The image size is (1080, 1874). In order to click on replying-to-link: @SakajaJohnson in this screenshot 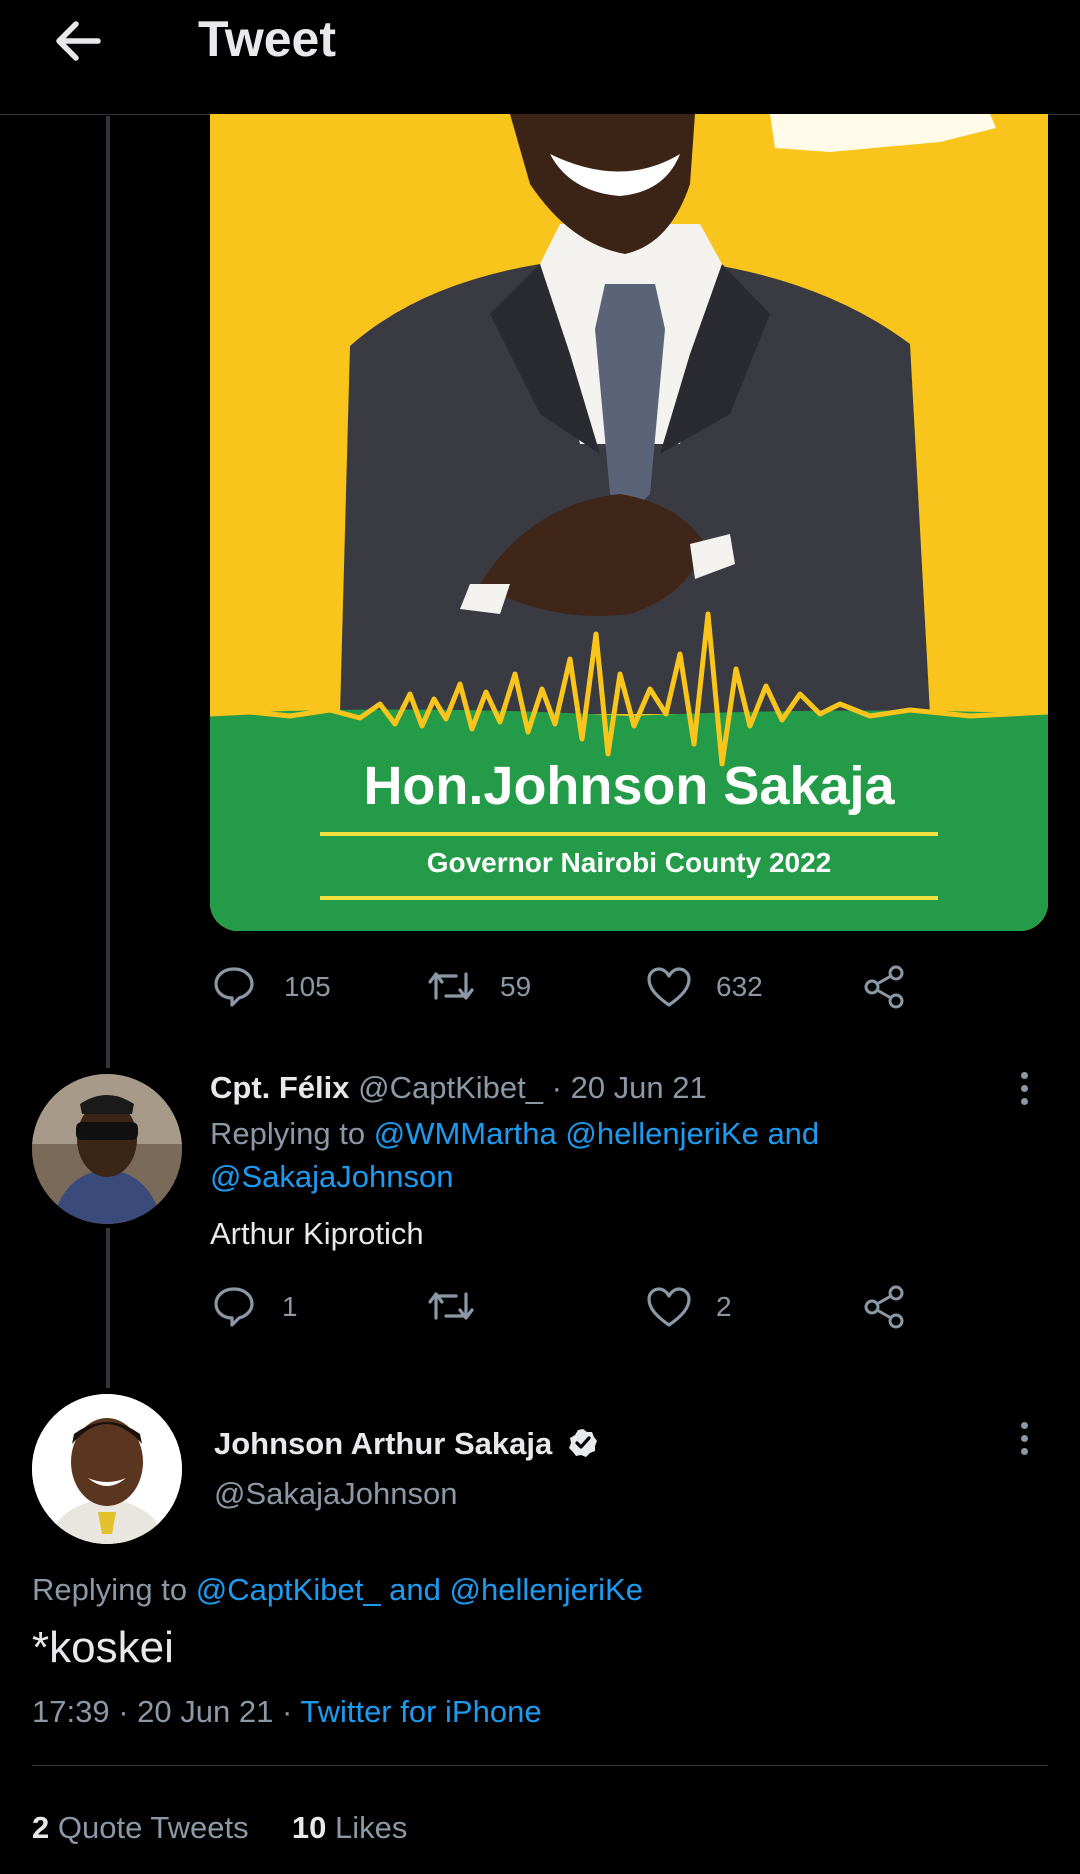, I will do `click(514, 1176)`.